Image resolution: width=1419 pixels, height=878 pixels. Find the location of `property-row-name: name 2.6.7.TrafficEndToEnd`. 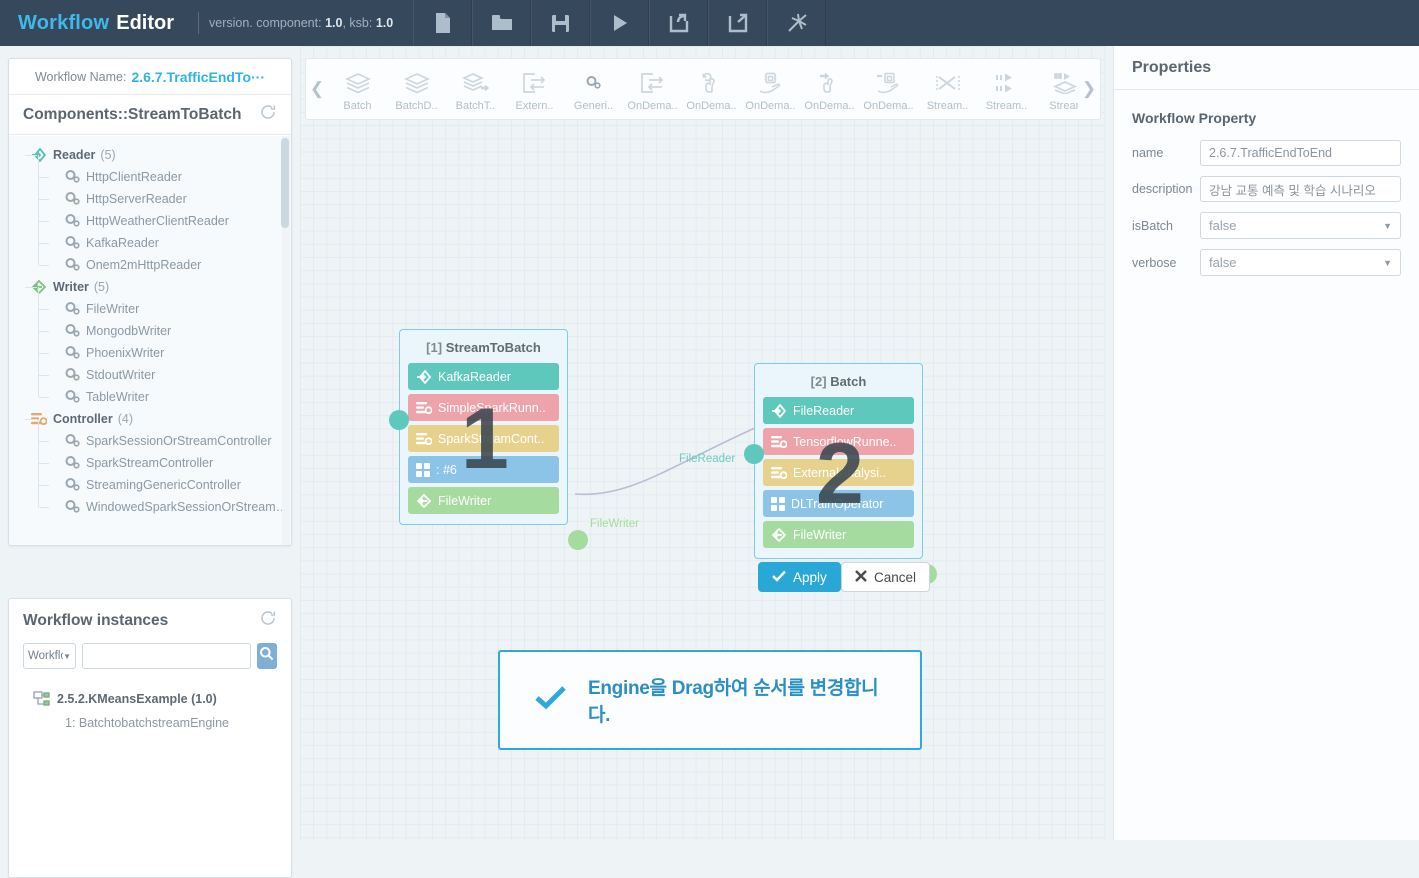

property-row-name: name 2.6.7.TrafficEndToEnd is located at coordinates (1266, 153).